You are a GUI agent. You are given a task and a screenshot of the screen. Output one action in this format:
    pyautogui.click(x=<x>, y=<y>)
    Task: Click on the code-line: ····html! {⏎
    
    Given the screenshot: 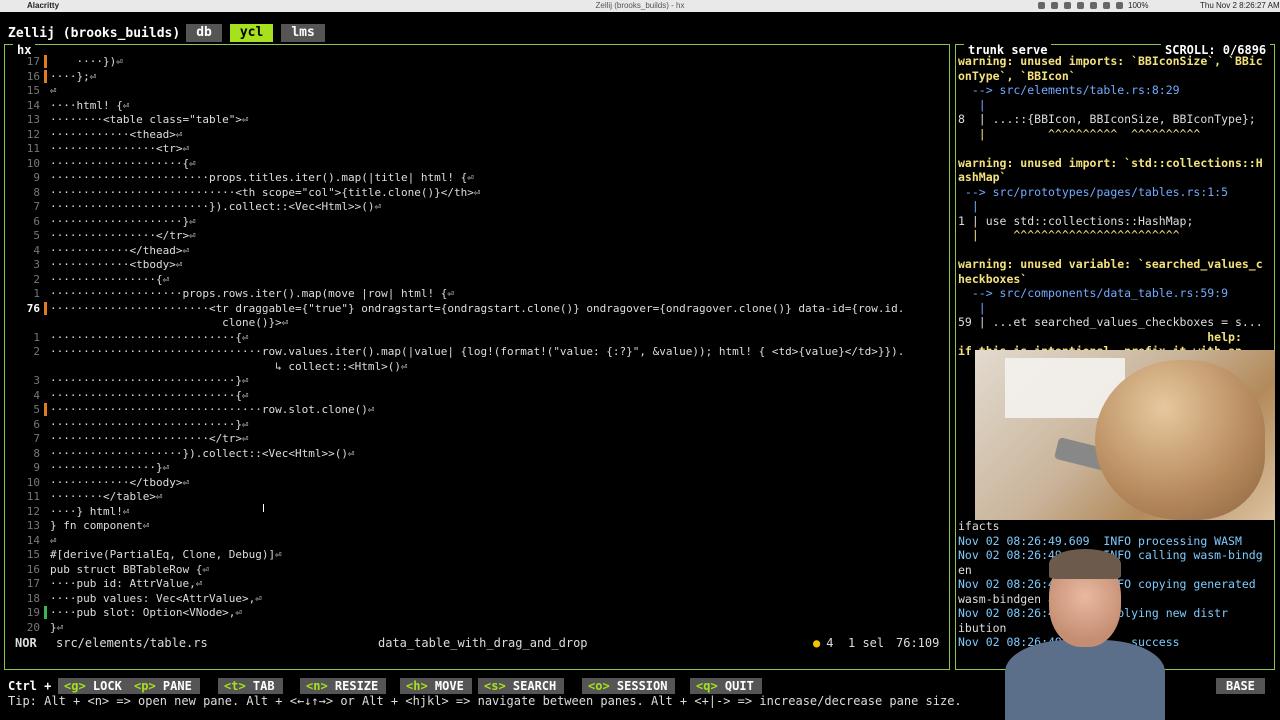 What is the action you would take?
    pyautogui.click(x=89, y=106)
    